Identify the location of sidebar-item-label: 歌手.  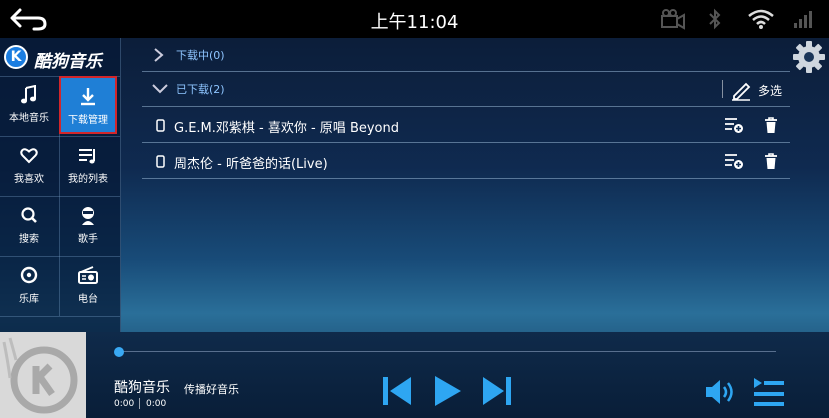
(88, 239).